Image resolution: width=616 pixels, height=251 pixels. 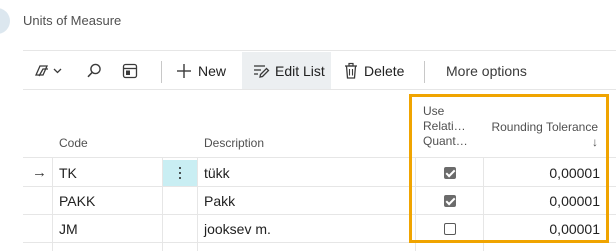 I want to click on column-header-description: Description, so click(x=234, y=143).